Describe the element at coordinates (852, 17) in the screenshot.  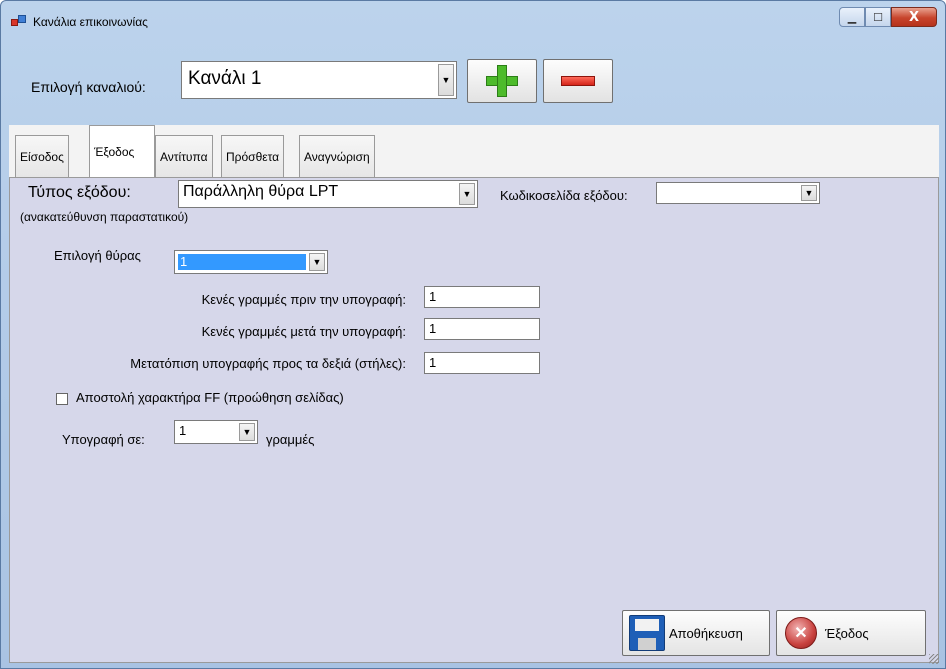
I see `minimize-button: ▁` at that location.